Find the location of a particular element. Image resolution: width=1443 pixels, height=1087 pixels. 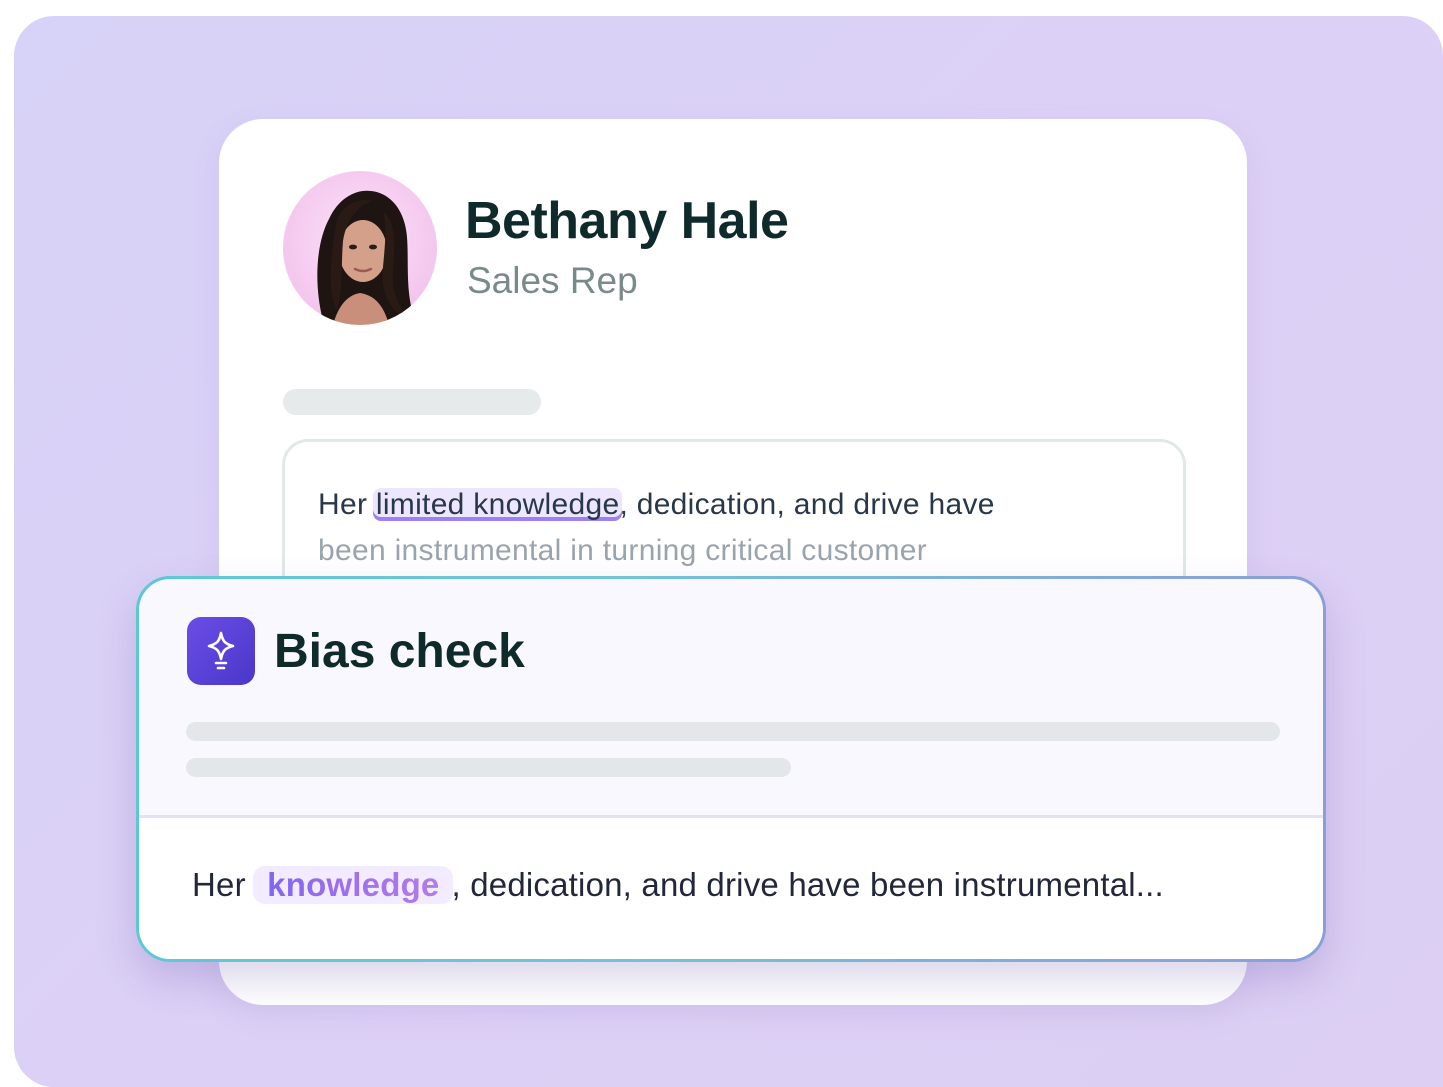

placeholder-label-bar is located at coordinates (412, 402).